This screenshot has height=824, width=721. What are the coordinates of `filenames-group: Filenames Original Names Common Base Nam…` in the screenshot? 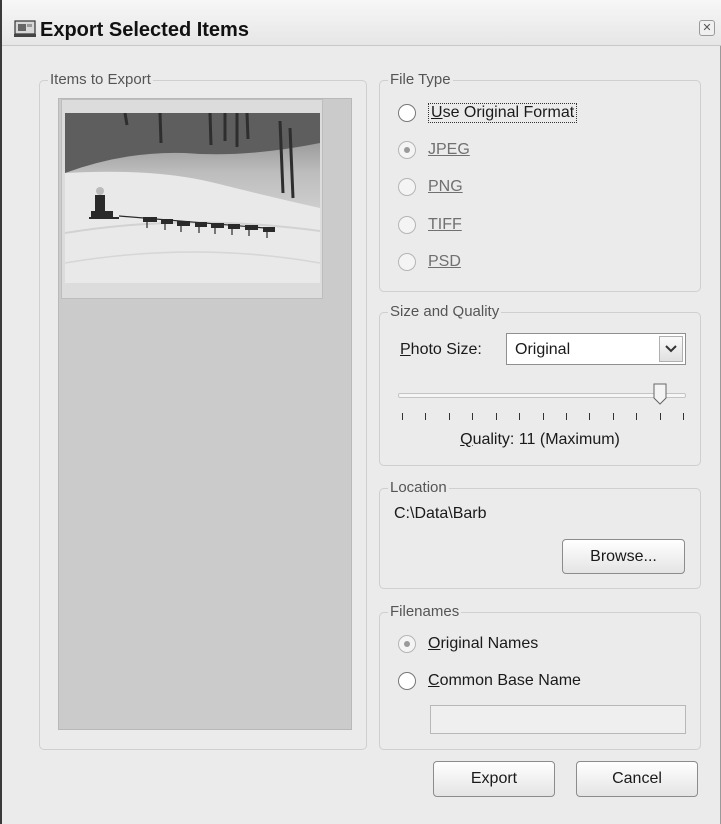 It's located at (540, 676).